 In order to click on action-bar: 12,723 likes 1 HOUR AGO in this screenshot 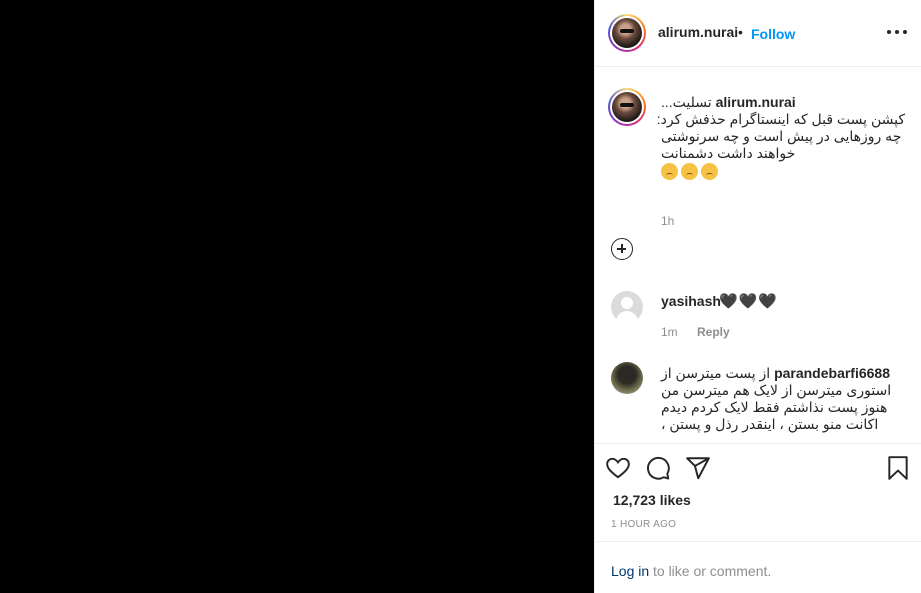, I will do `click(758, 492)`.